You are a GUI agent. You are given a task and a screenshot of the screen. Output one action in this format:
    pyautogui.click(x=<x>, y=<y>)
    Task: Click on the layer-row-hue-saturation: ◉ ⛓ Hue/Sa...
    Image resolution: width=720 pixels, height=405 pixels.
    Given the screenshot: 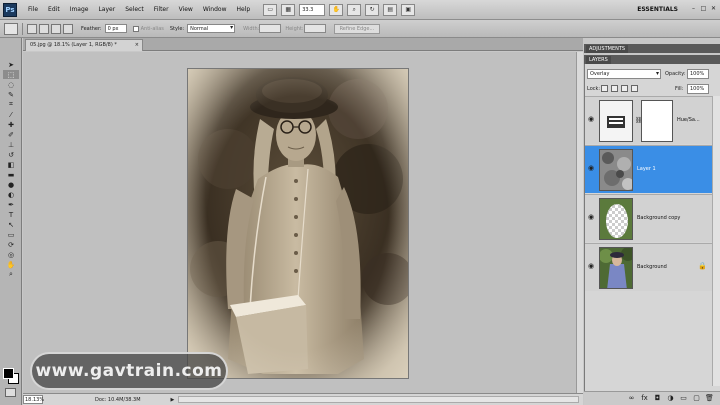 What is the action you would take?
    pyautogui.click(x=649, y=120)
    